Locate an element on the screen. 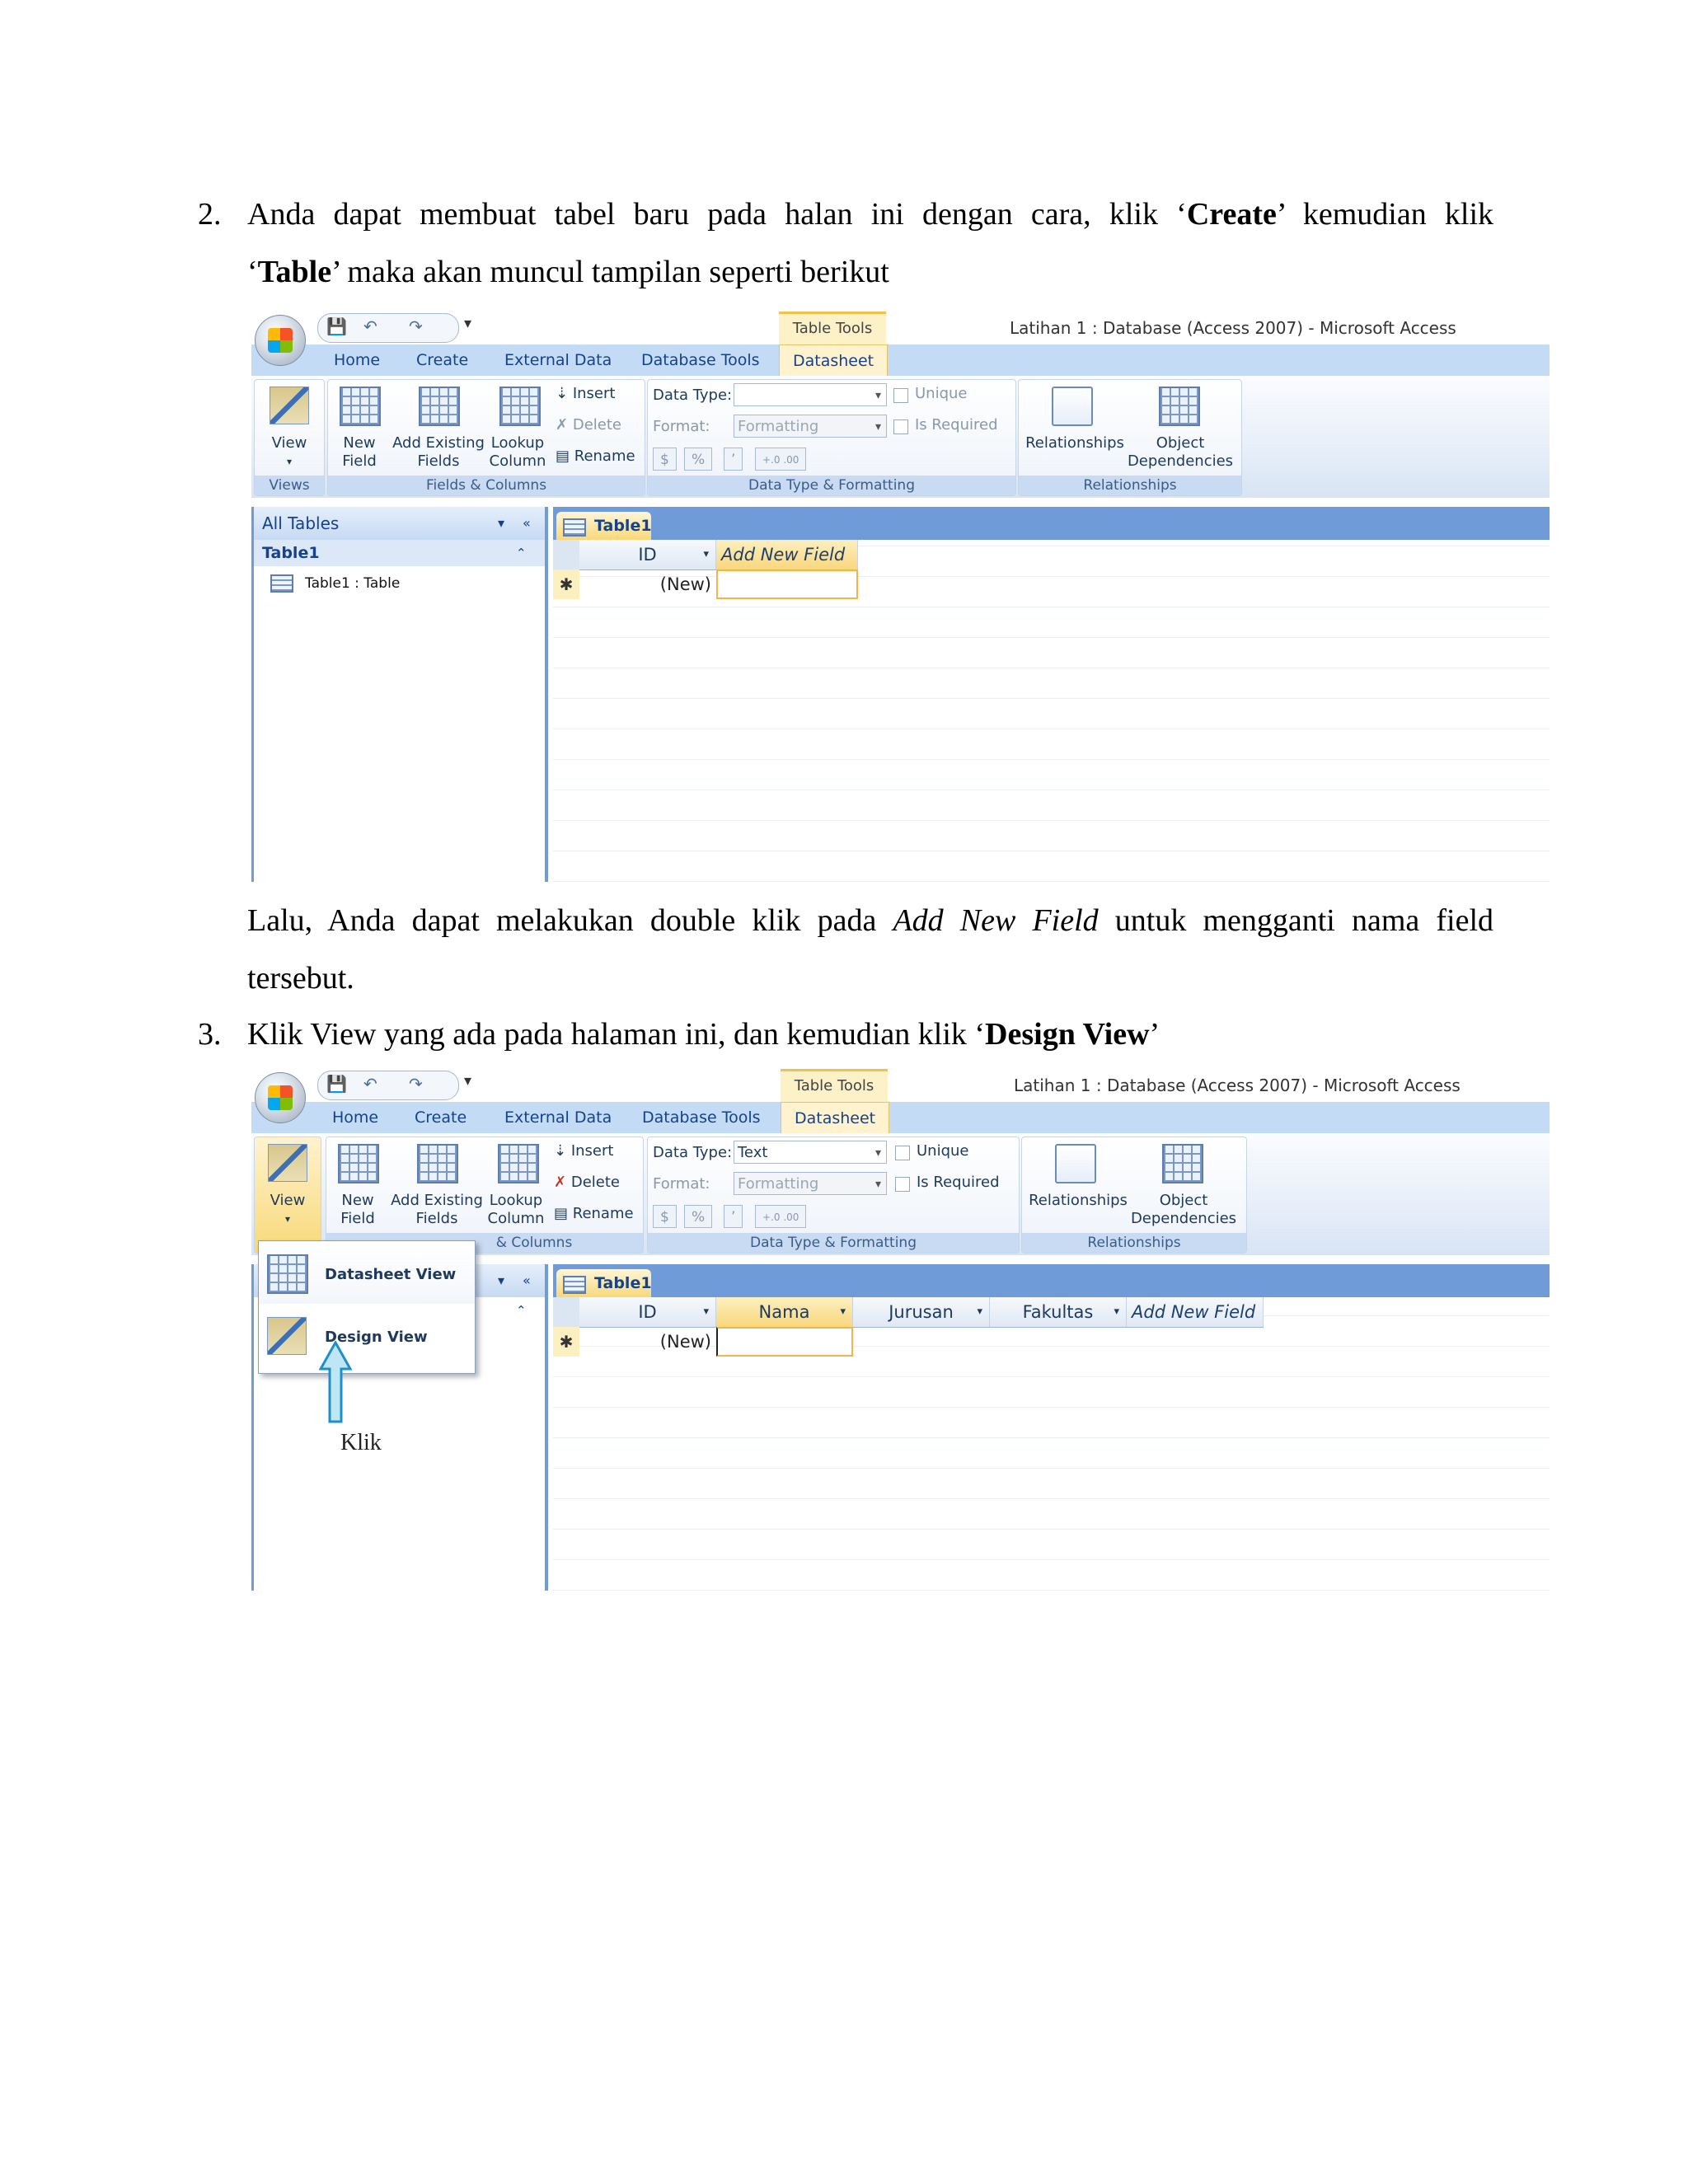 The height and width of the screenshot is (2184, 1688). nav-item-table1: Table1 : Table is located at coordinates (335, 583).